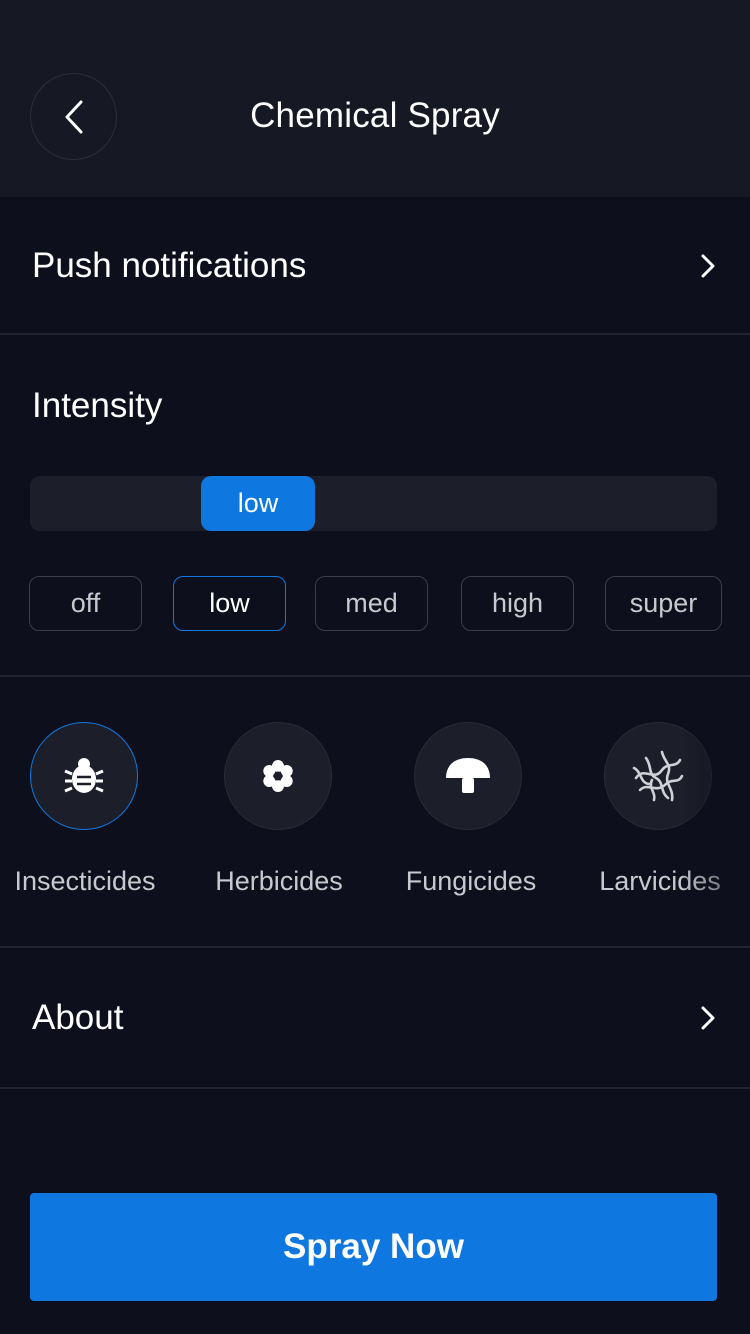 The width and height of the screenshot is (750, 1334). Describe the element at coordinates (375, 1017) in the screenshot. I see `about-row: About` at that location.